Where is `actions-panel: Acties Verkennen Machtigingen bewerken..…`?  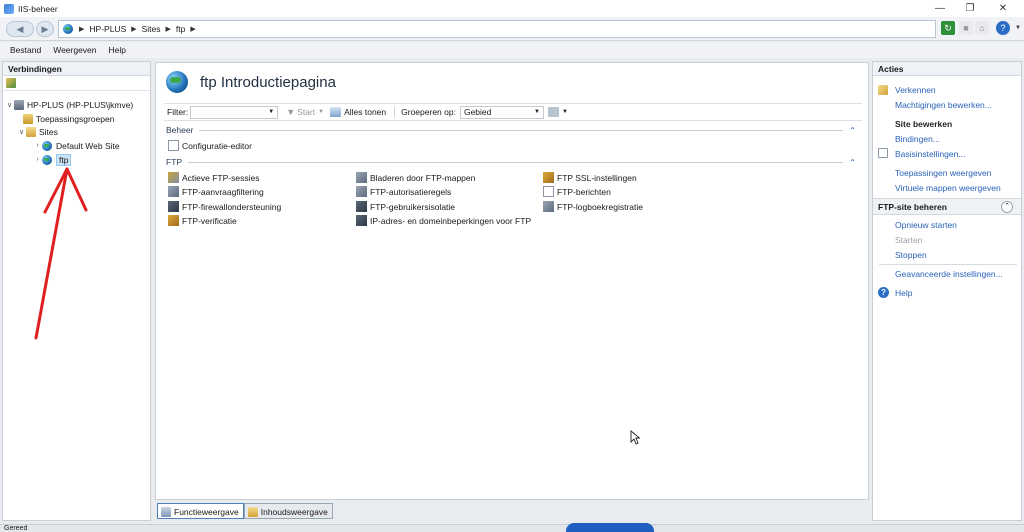
actions-panel: Acties Verkennen Machtigingen bewerken..… is located at coordinates (947, 291).